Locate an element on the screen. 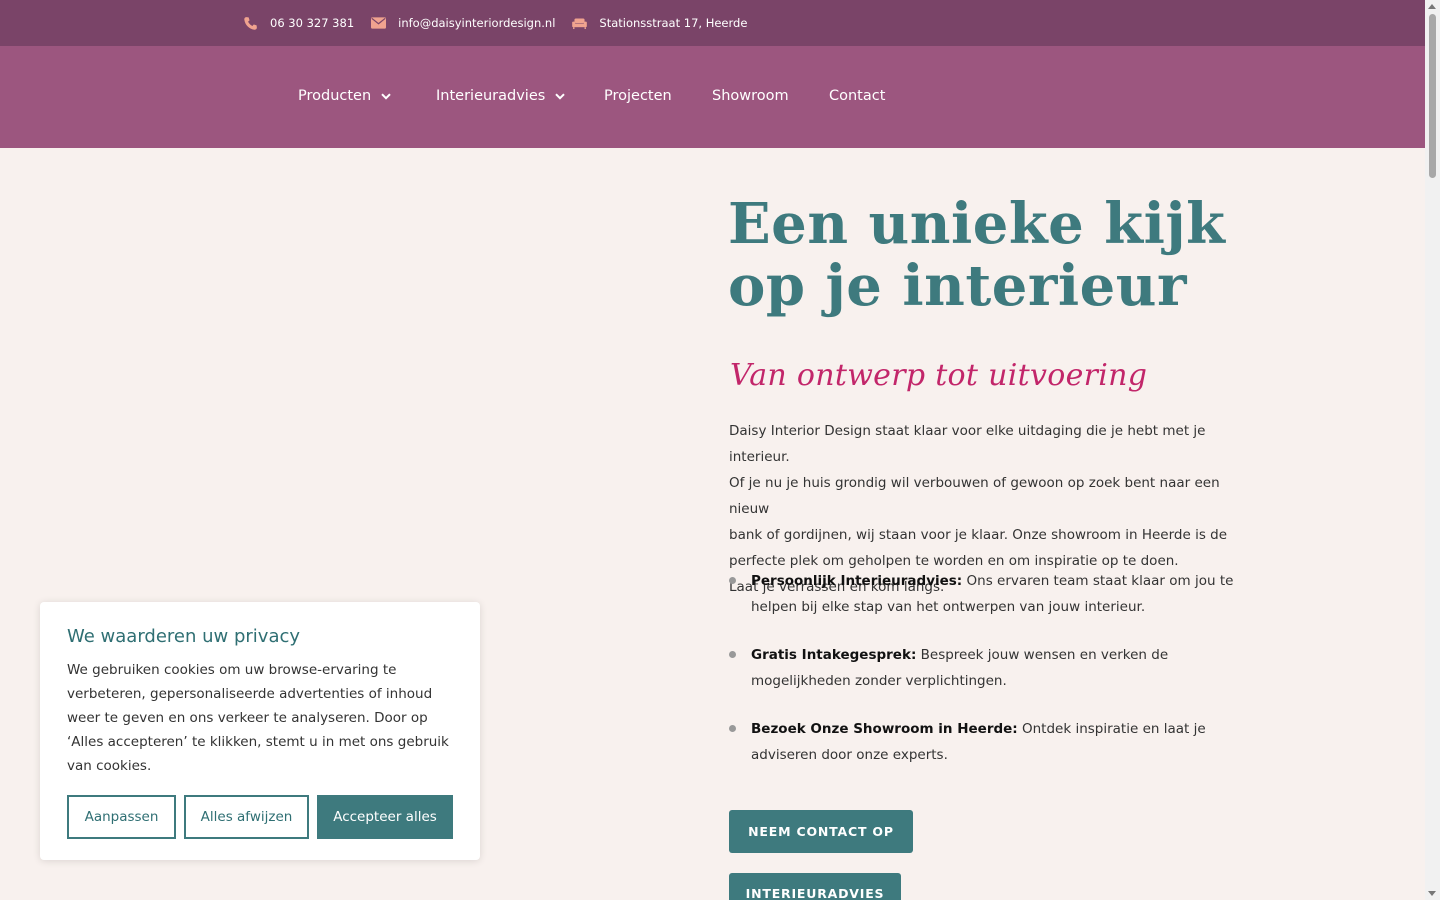 Image resolution: width=1440 pixels, height=900 pixels. accept-all-button: Accepteer alles is located at coordinates (385, 817).